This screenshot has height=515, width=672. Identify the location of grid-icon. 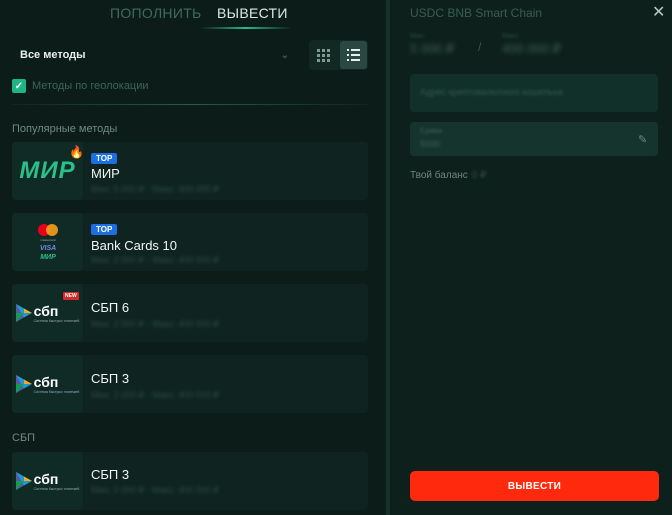
(324, 55).